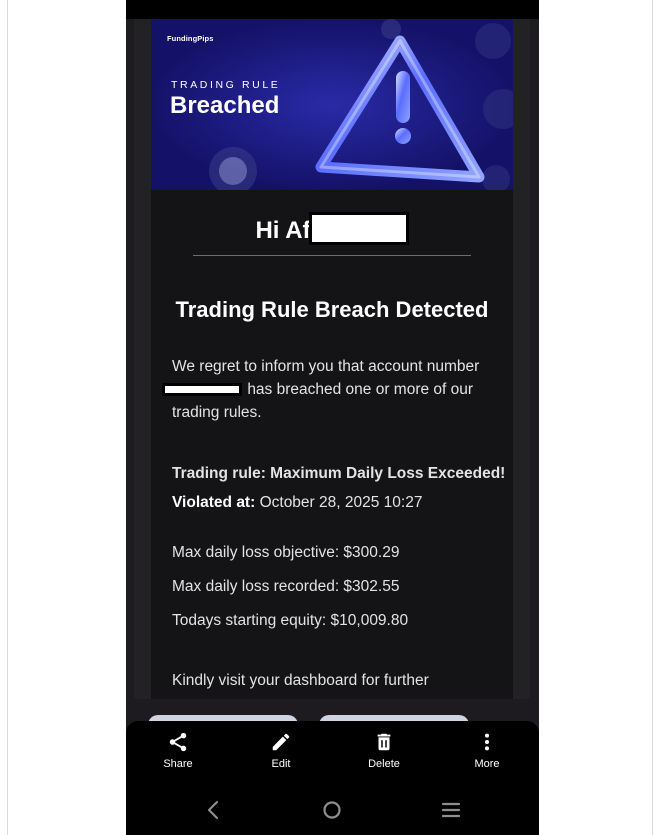  What do you see at coordinates (286, 586) in the screenshot?
I see `max-daily-loss-recorded: Max daily loss recorded: $302.55` at bounding box center [286, 586].